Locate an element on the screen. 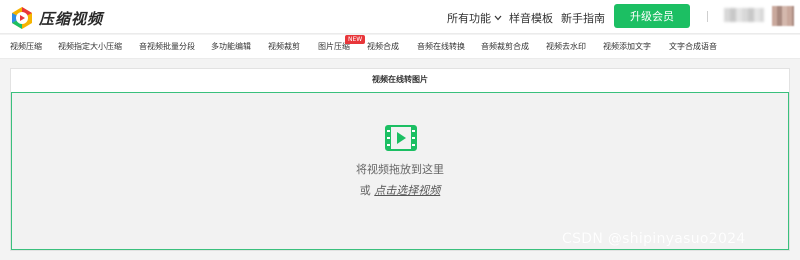 Image resolution: width=800 pixels, height=260 pixels. tool-audio-convert: 音频在线转换 is located at coordinates (441, 46).